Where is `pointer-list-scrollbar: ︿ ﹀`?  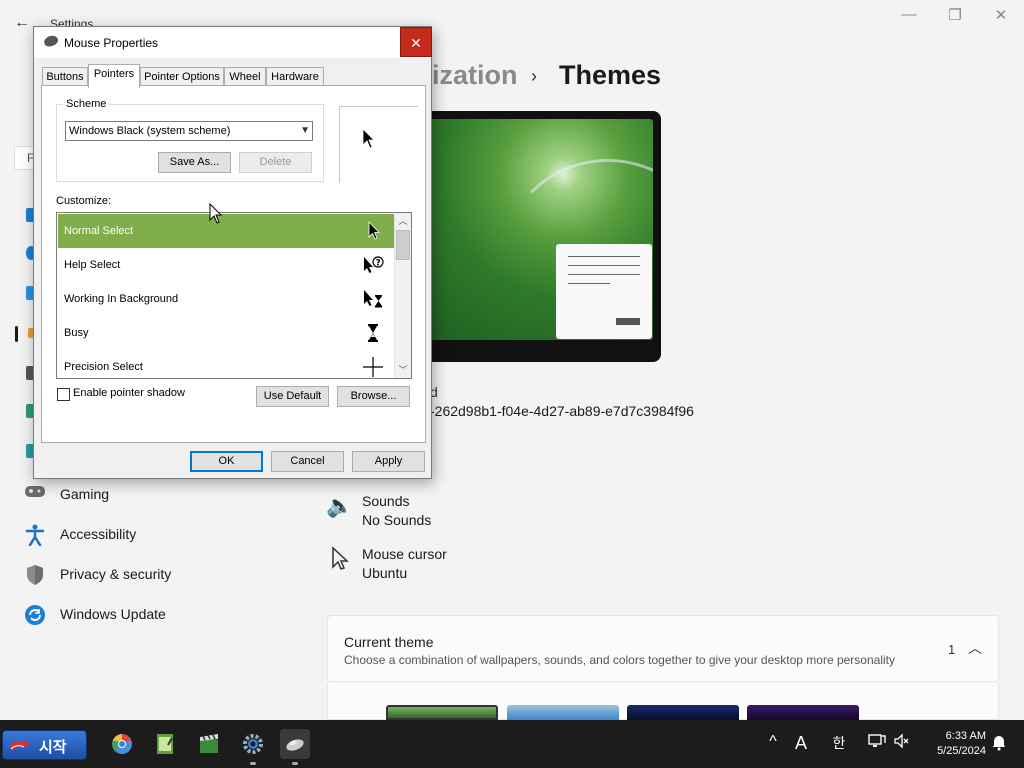 pointer-list-scrollbar: ︿ ﹀ is located at coordinates (402, 295).